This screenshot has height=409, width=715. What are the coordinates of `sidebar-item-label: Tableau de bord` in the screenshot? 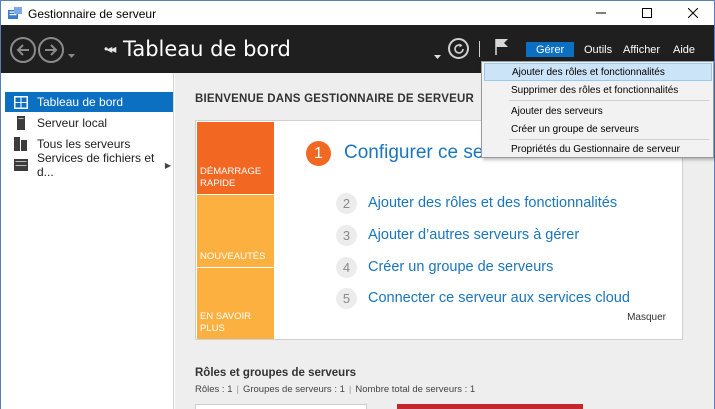 It's located at (80, 102).